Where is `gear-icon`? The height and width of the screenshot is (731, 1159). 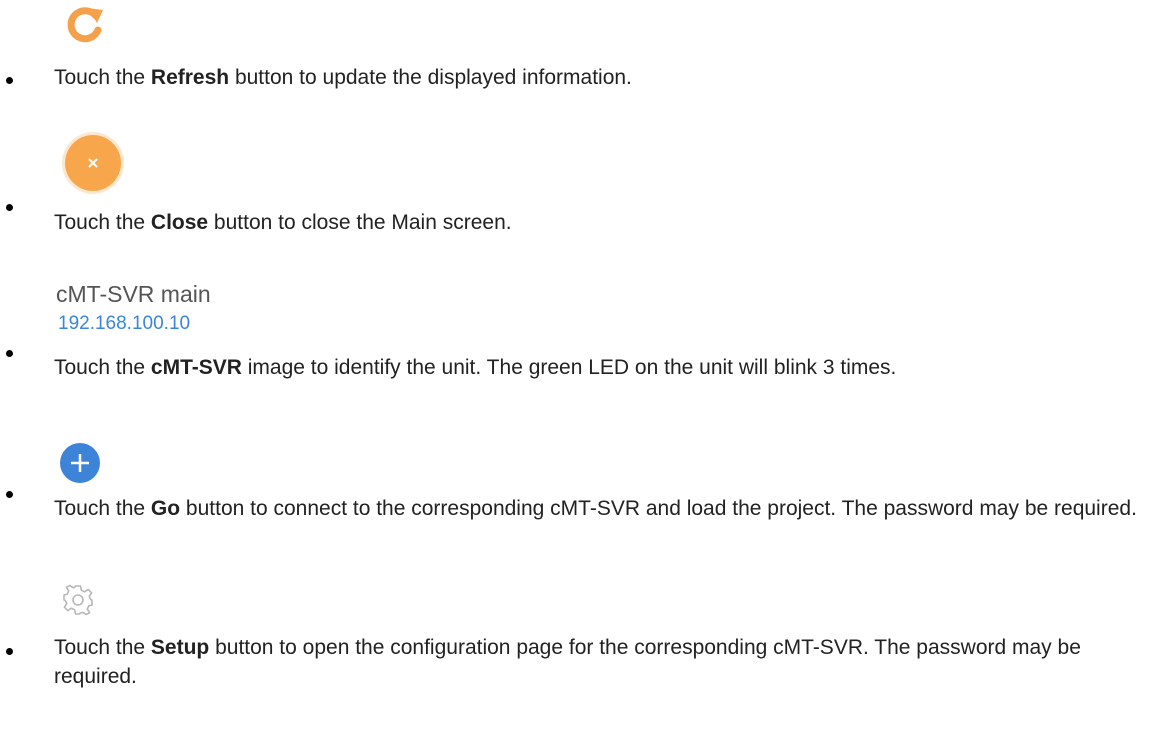
gear-icon is located at coordinates (78, 600).